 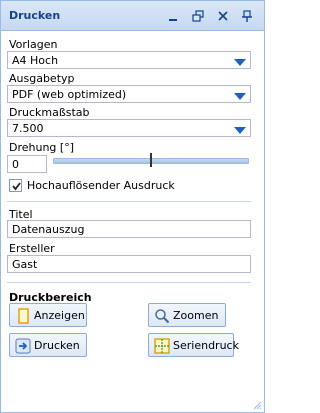 I want to click on hires-checkbox, so click(x=15, y=185).